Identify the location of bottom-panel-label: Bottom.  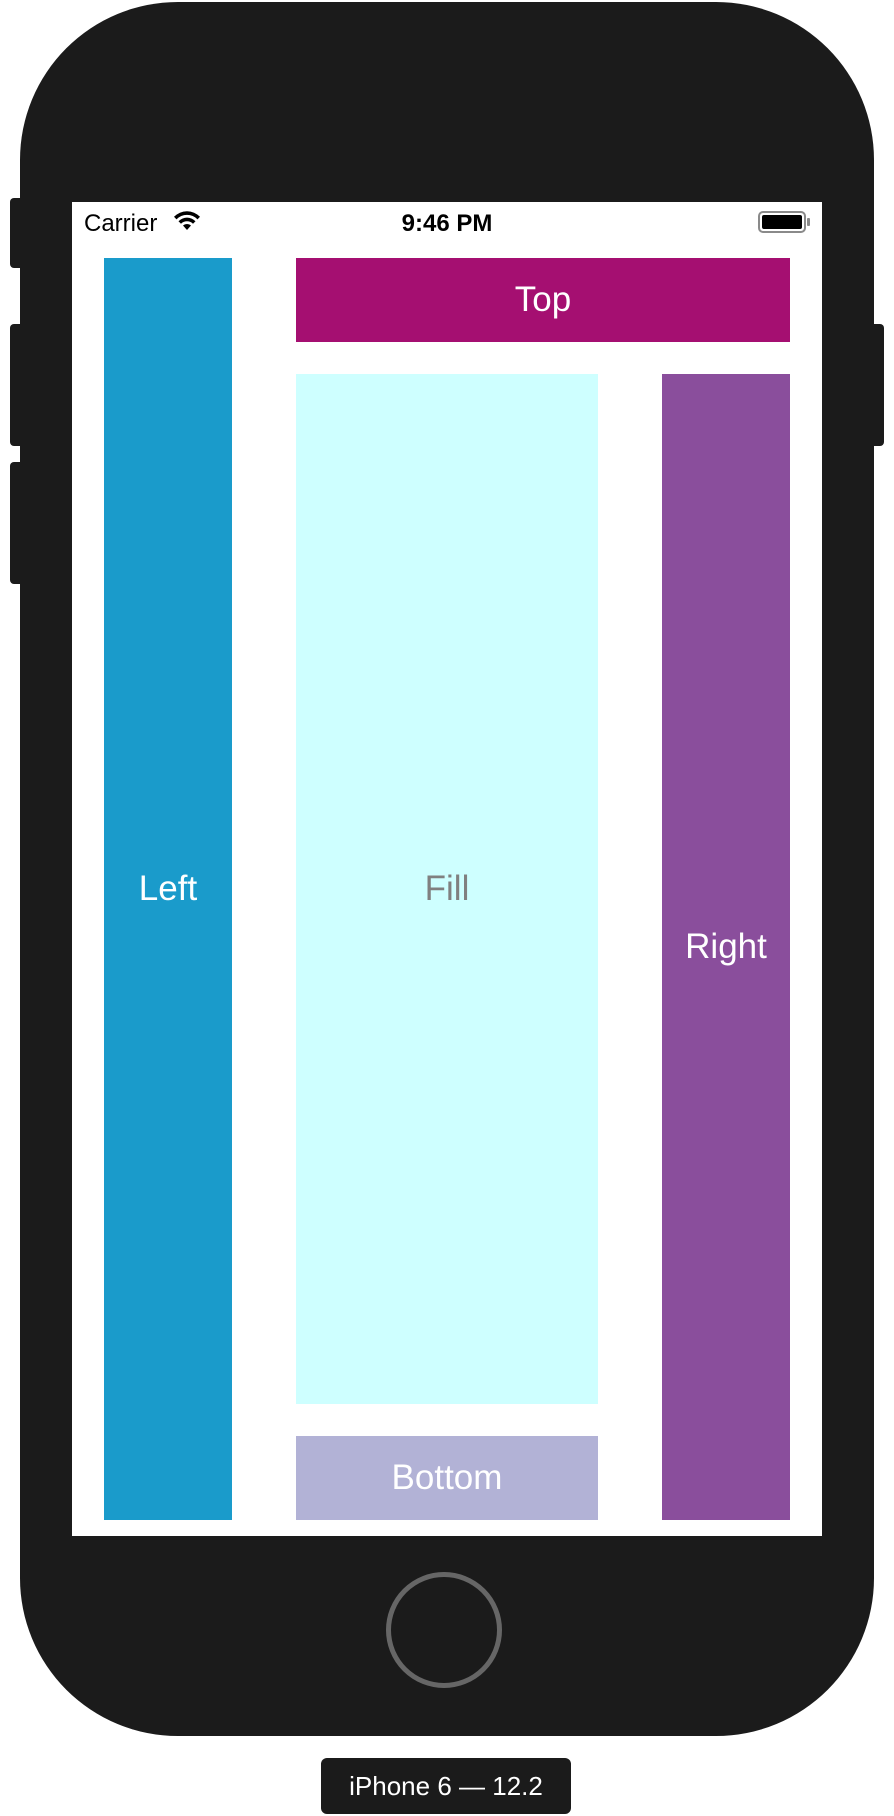
(447, 1477).